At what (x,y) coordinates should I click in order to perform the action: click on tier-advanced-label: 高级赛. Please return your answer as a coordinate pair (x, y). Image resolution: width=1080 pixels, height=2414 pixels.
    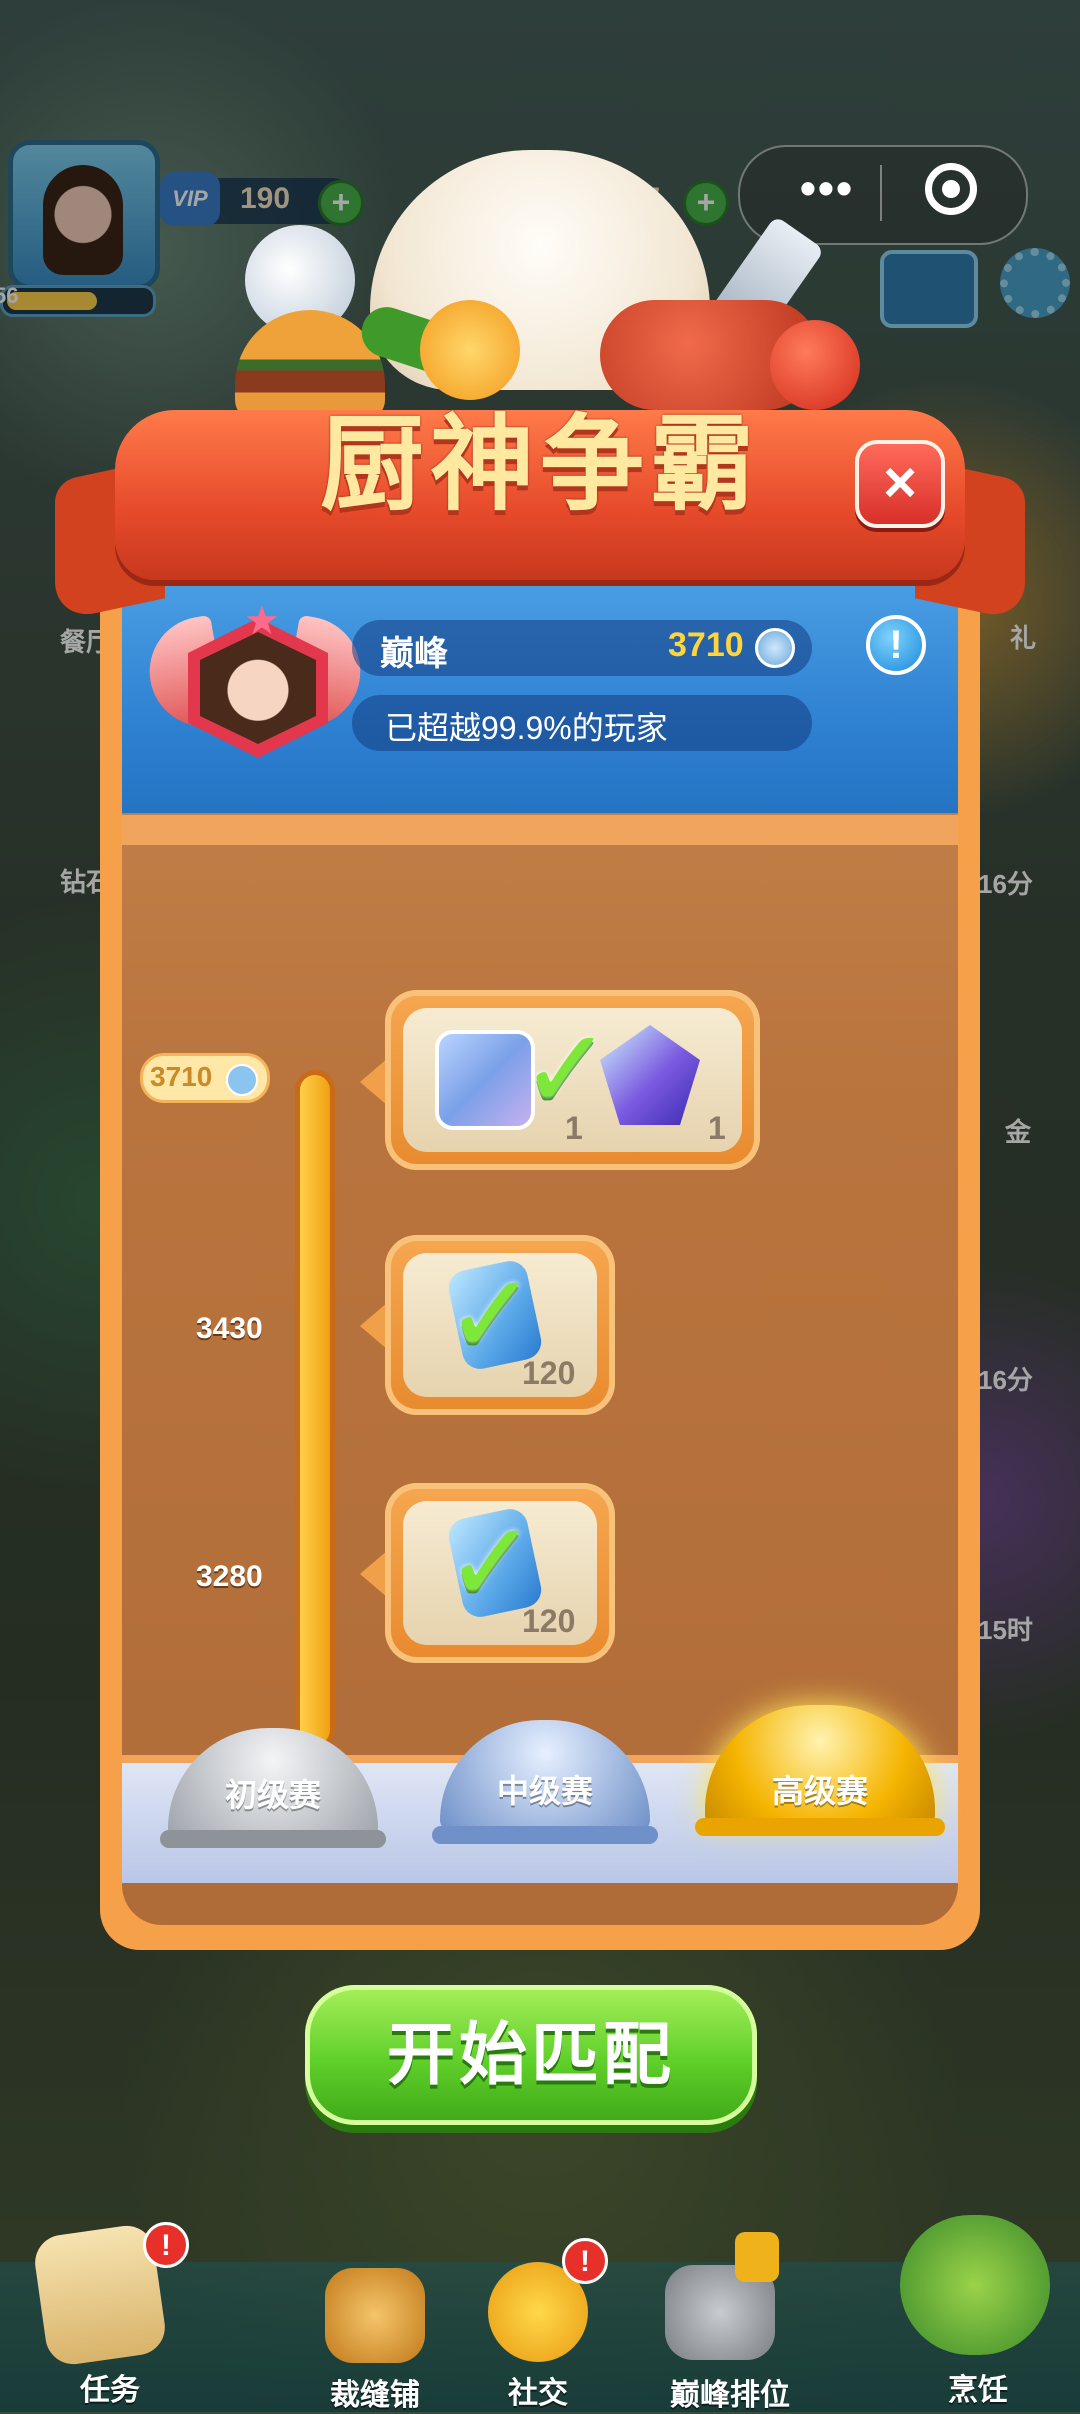
    Looking at the image, I should click on (819, 1791).